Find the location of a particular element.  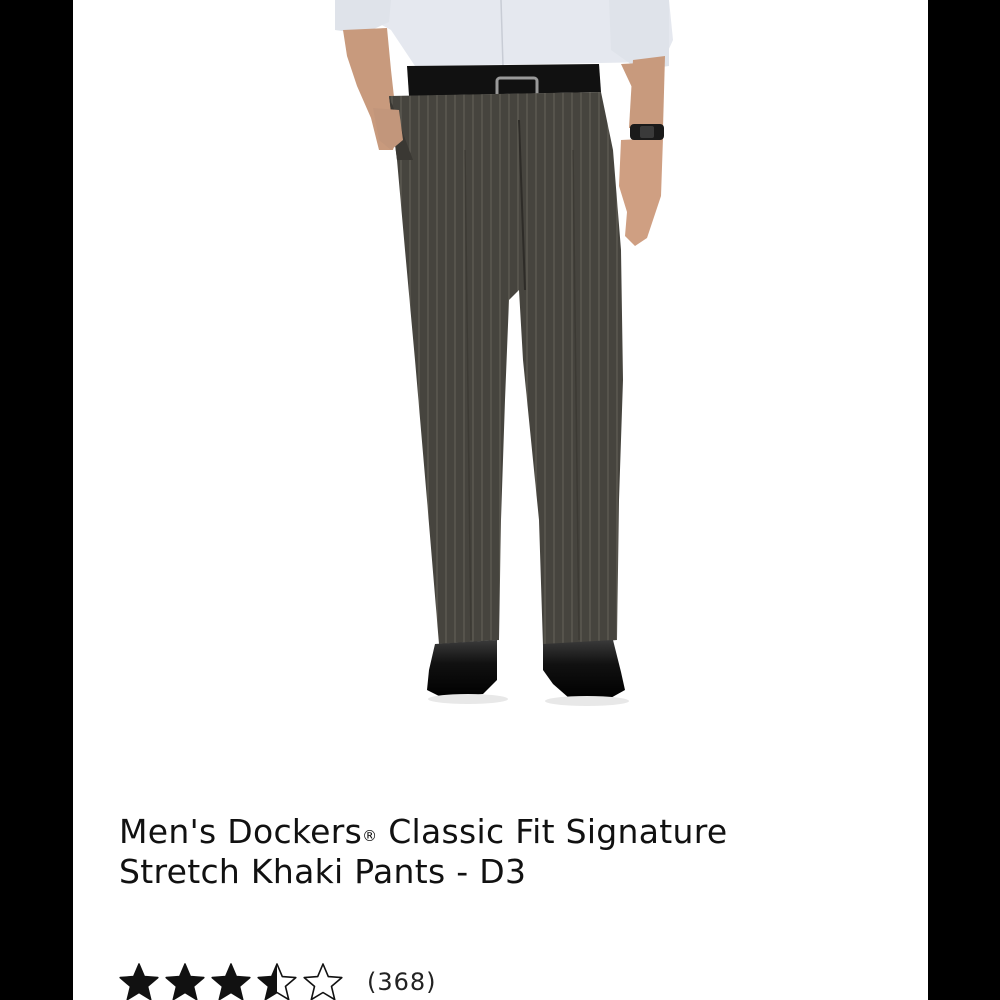

star-rating is located at coordinates (234, 981).